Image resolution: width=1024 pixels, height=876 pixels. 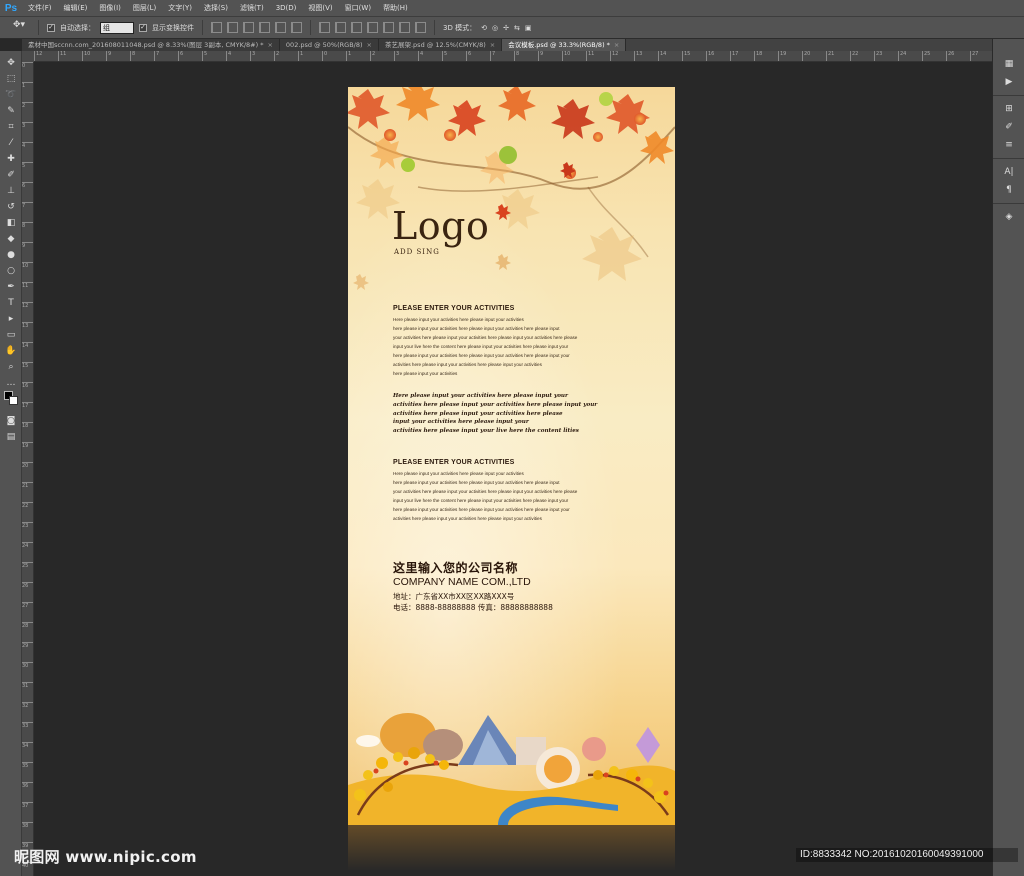 What do you see at coordinates (324, 27) in the screenshot?
I see `distribute-top-icon` at bounding box center [324, 27].